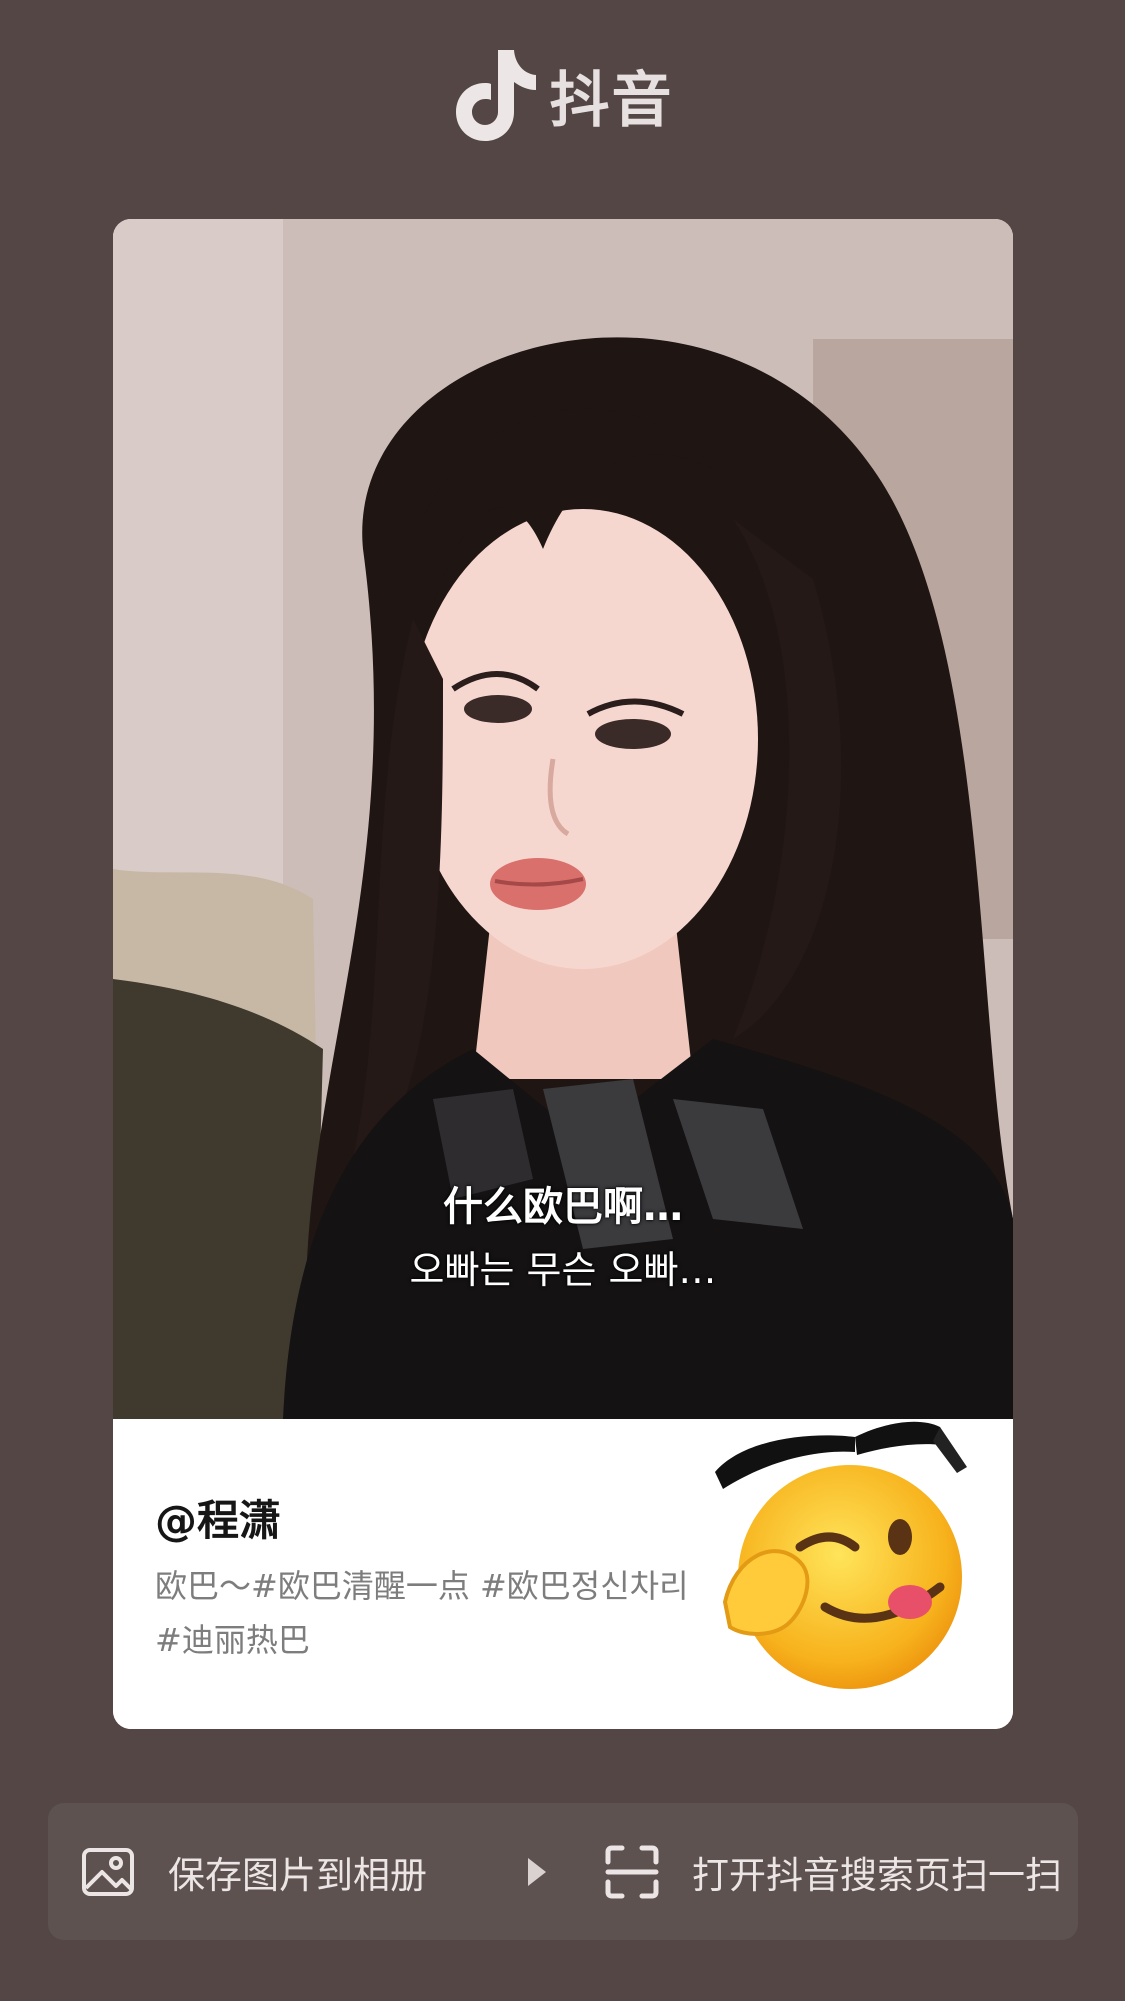 The image size is (1125, 2001). I want to click on card-info-panel: @程潇 欧巴～#欧巴清醒一点 #欧巴정신차리 #迪丽热巴, so click(563, 1574).